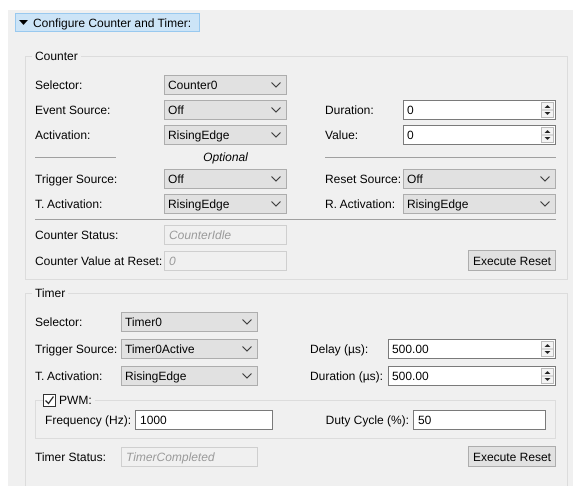  Describe the element at coordinates (367, 420) in the screenshot. I see `field-label: Duty Cycle (%):` at that location.